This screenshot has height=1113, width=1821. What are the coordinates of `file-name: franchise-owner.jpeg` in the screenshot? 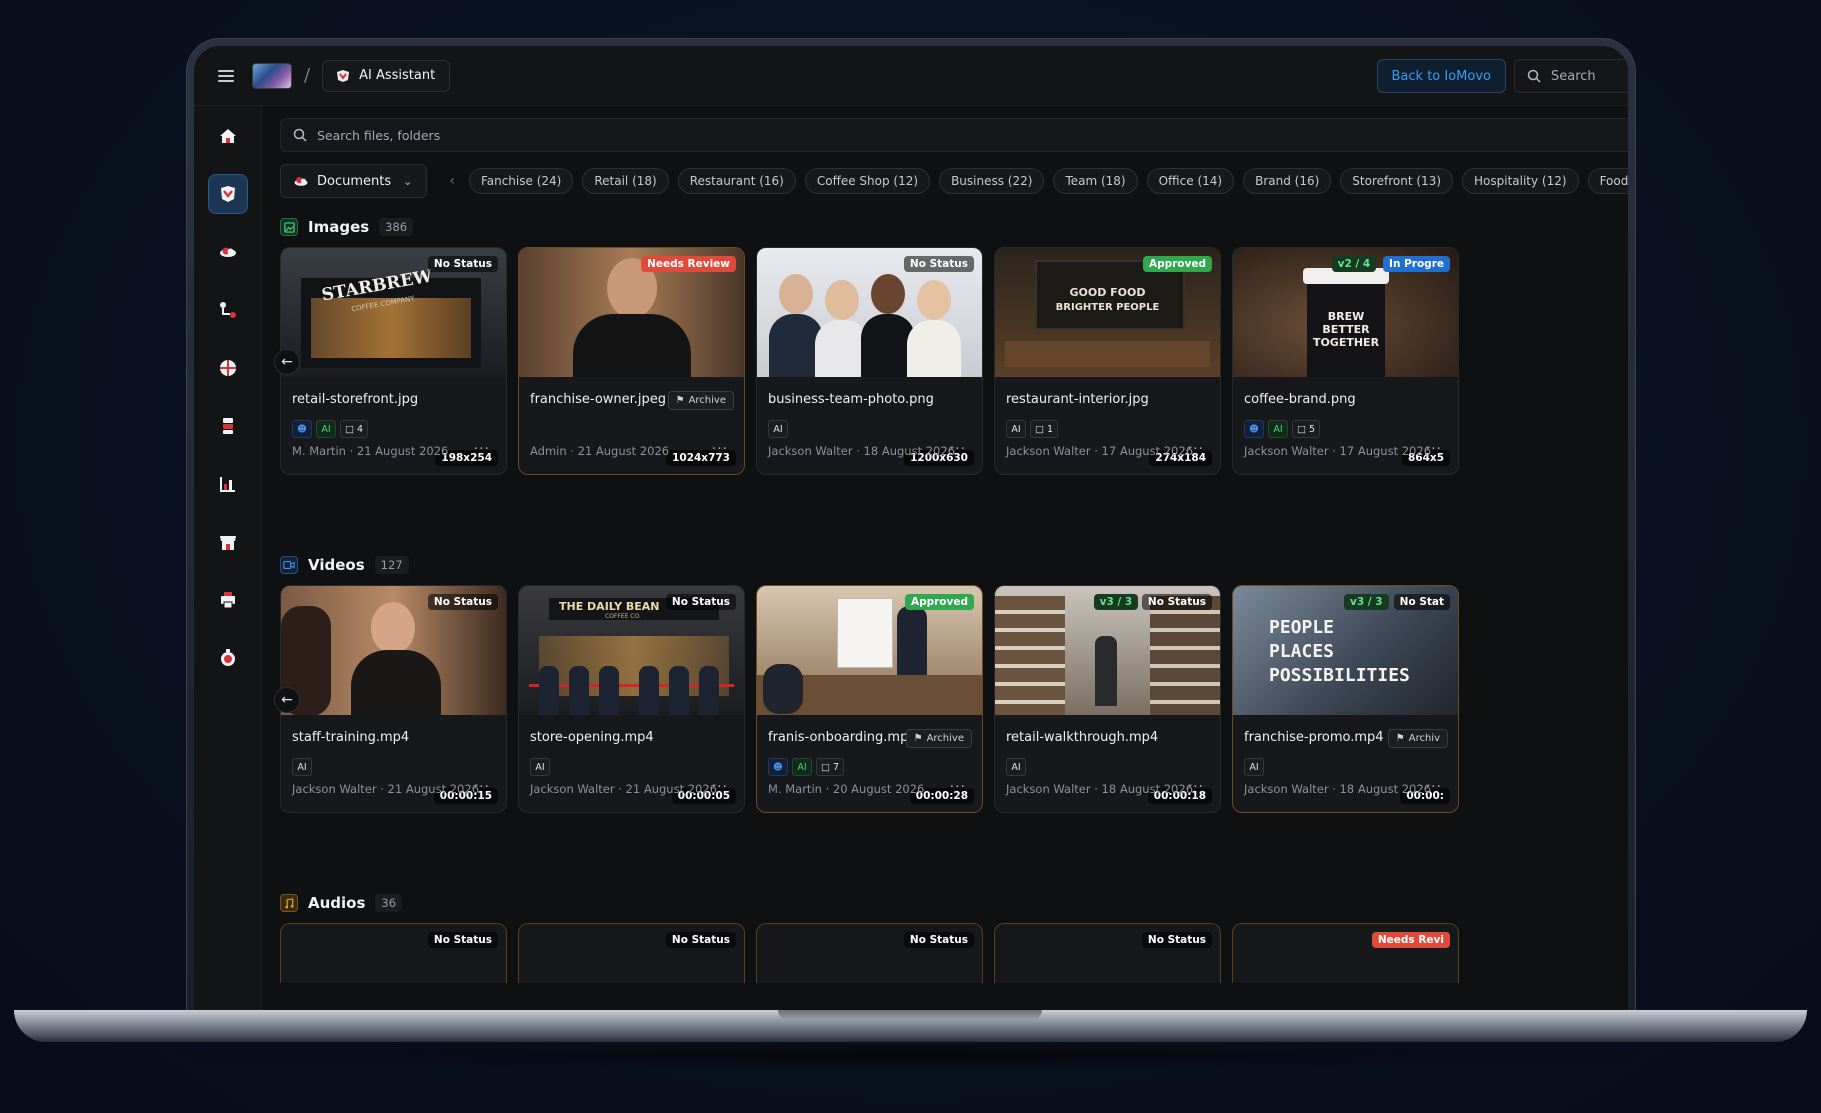 It's located at (598, 399).